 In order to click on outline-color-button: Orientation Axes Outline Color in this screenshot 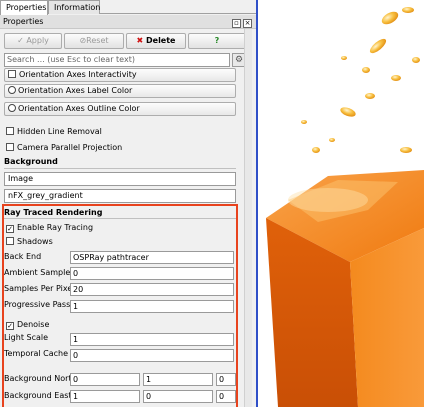, I will do `click(120, 109)`.